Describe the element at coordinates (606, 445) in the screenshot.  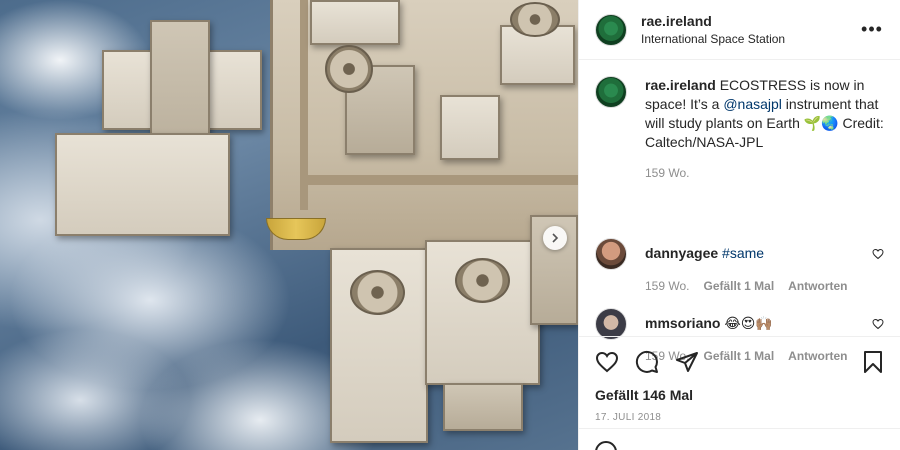
I see `emoji-icon` at that location.